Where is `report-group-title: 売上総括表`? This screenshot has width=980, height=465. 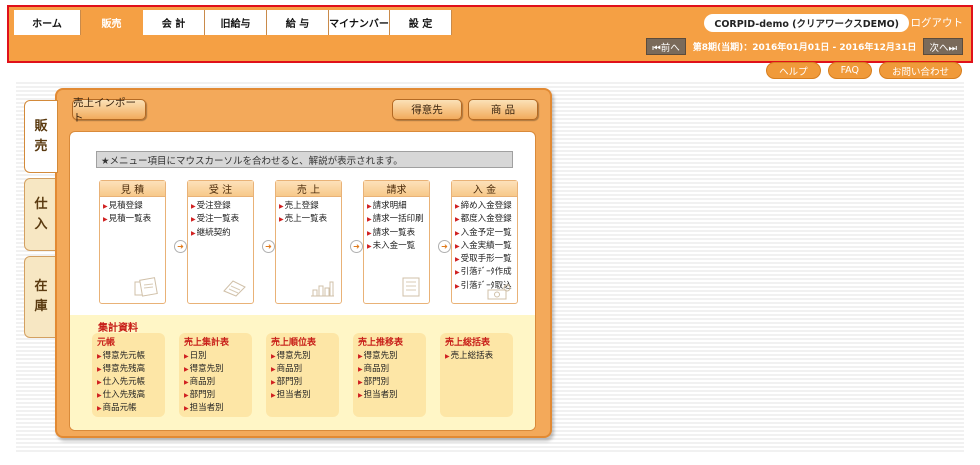
report-group-title: 売上総括表 is located at coordinates (468, 343).